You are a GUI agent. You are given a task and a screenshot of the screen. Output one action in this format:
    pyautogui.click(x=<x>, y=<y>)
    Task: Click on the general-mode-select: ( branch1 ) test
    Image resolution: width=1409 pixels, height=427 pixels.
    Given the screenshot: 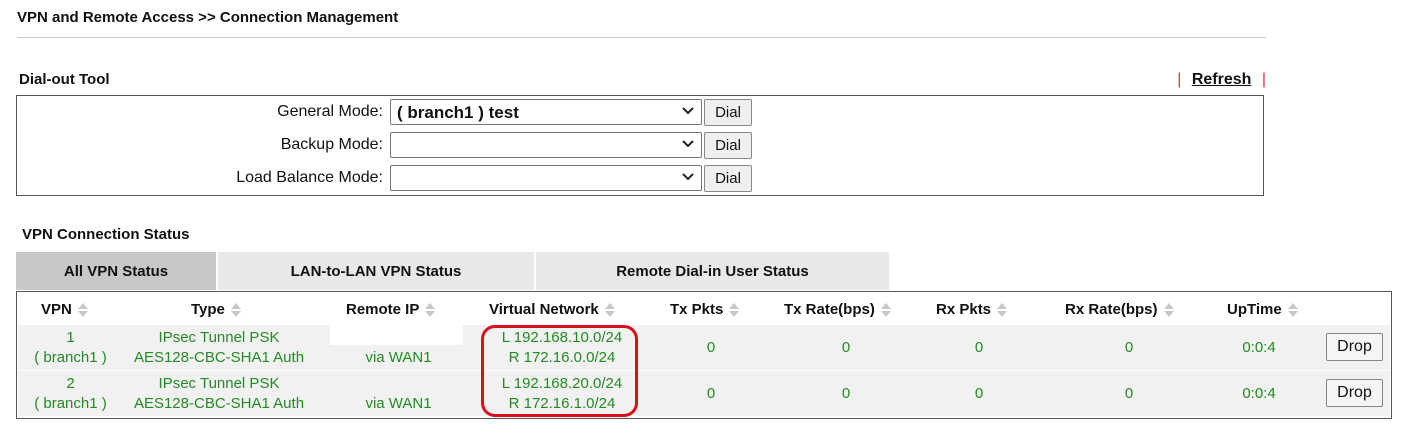 What is the action you would take?
    pyautogui.click(x=546, y=112)
    